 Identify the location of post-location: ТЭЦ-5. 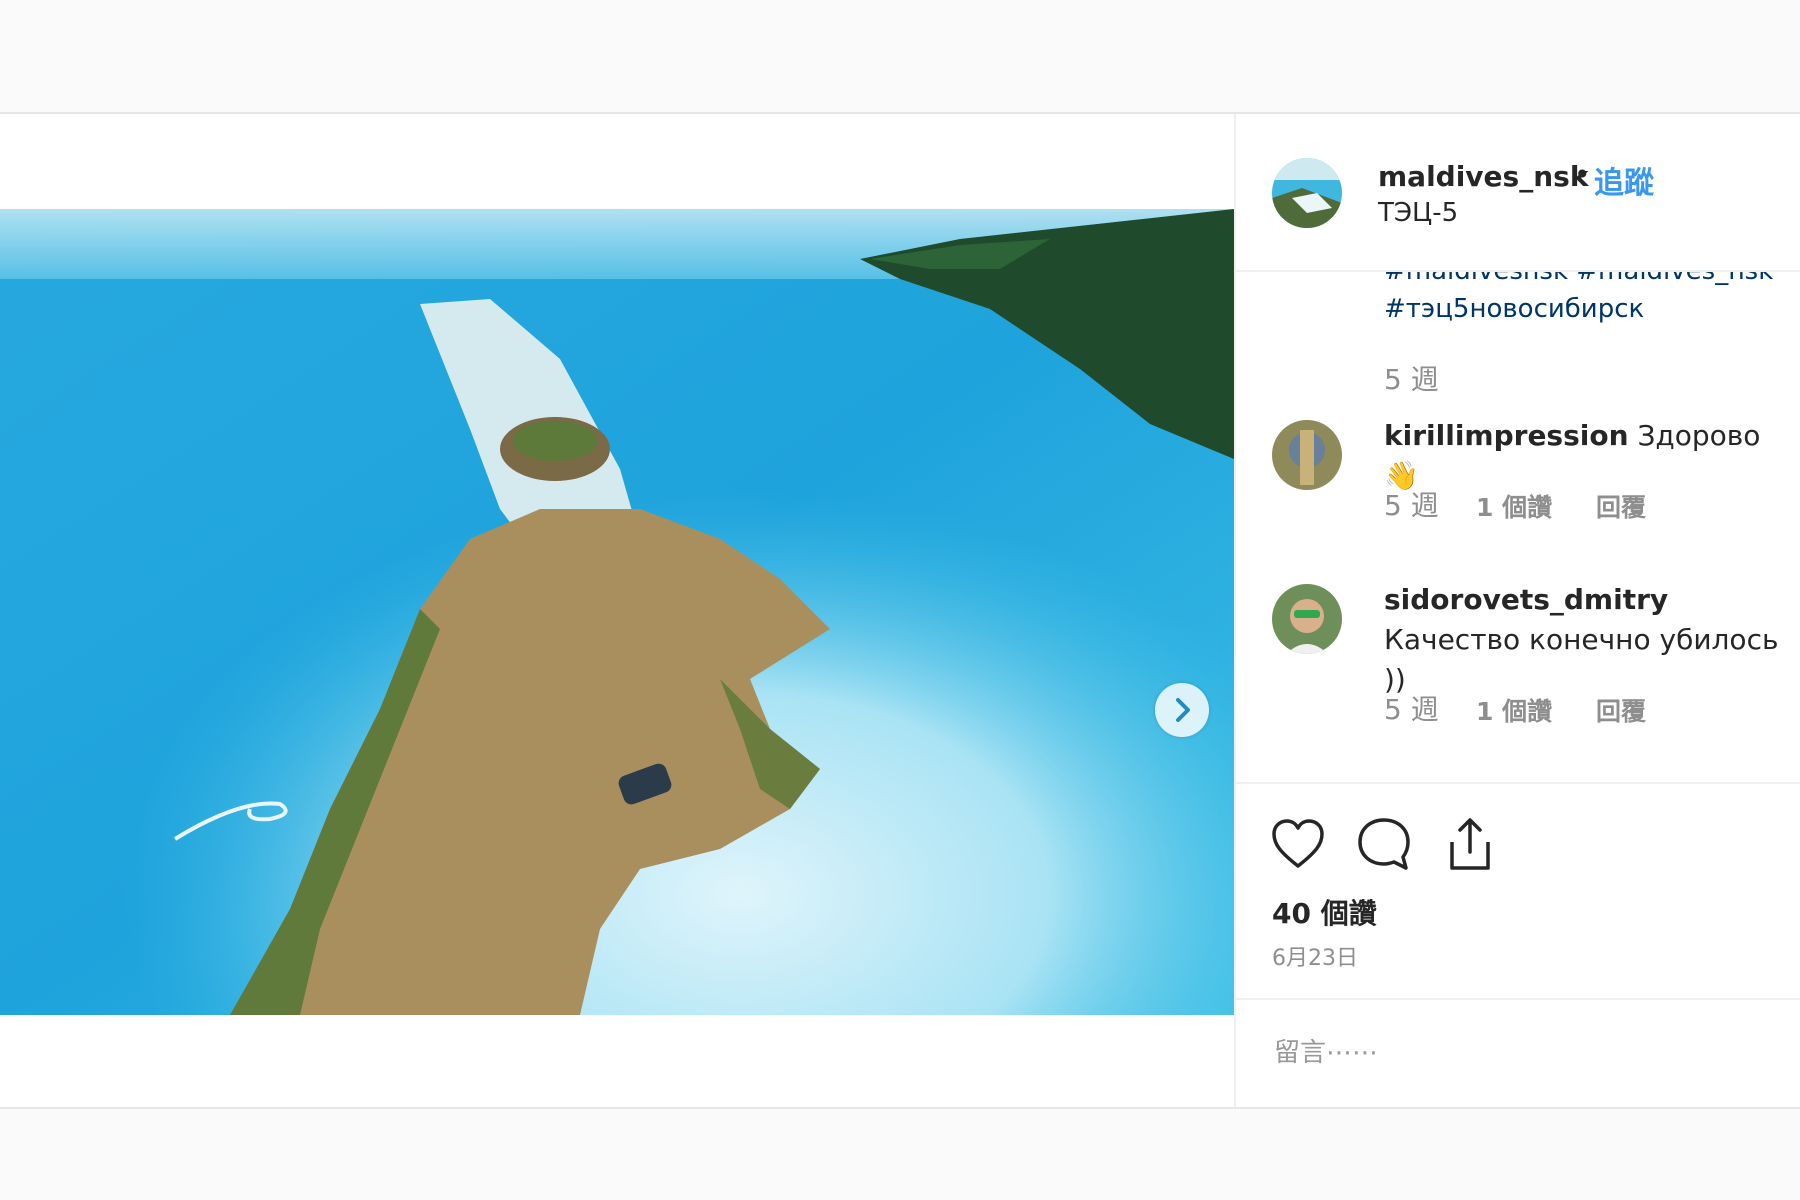
(1418, 213).